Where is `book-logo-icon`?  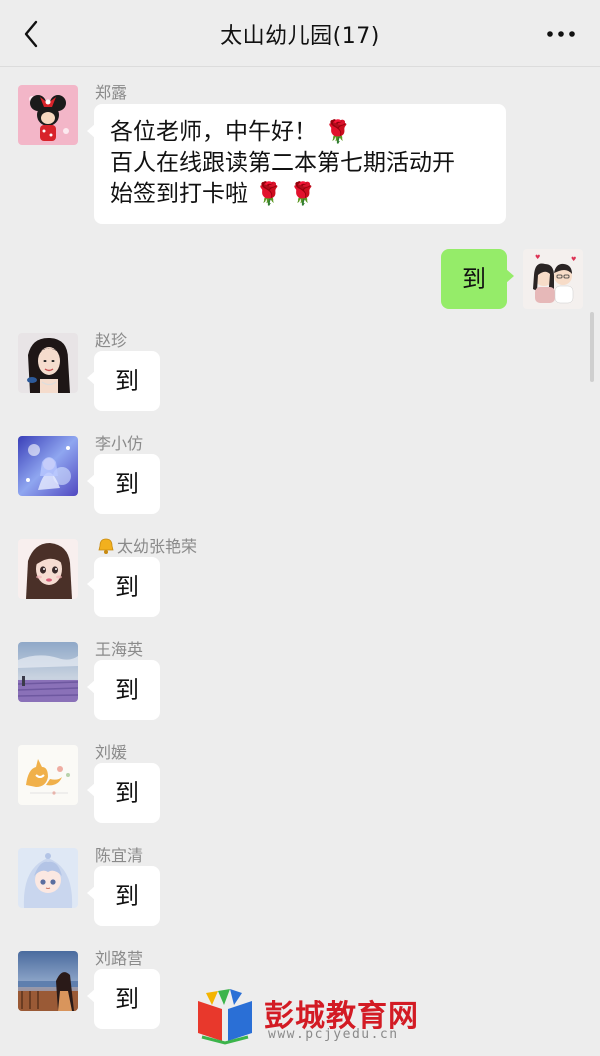
book-logo-icon is located at coordinates (225, 1017).